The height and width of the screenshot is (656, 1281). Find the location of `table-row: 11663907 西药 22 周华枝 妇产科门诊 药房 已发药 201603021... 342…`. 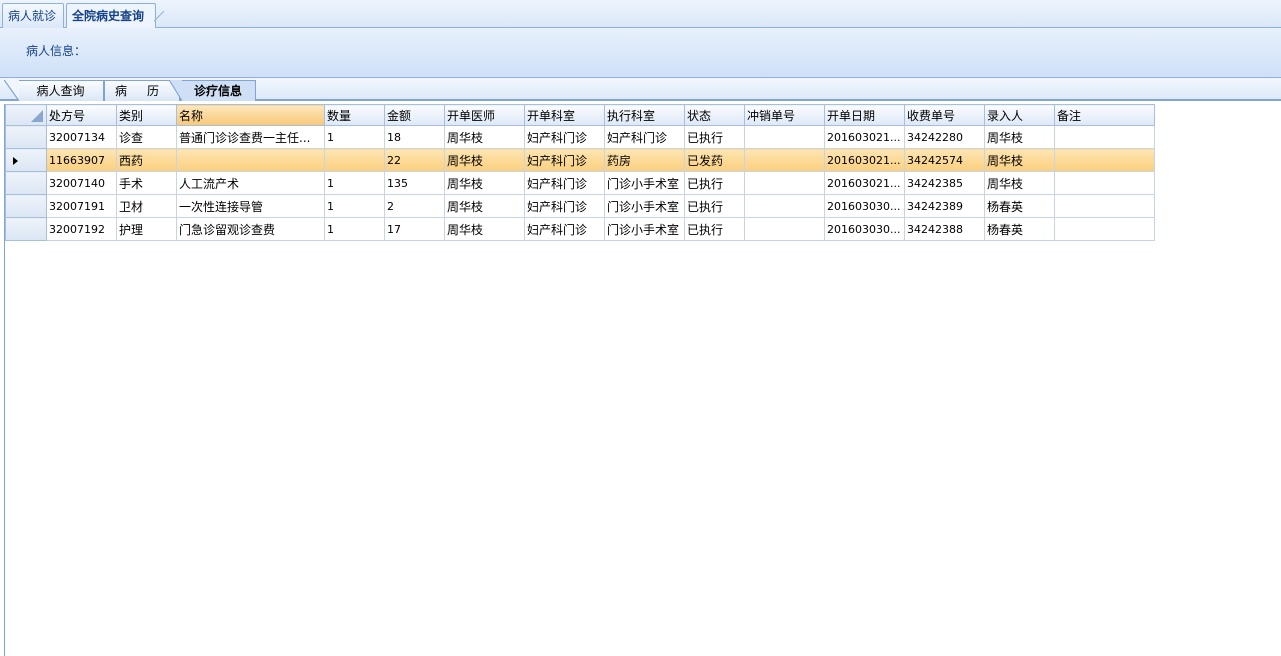

table-row: 11663907 西药 22 周华枝 妇产科门诊 药房 已发药 201603021... 342… is located at coordinates (580, 160).